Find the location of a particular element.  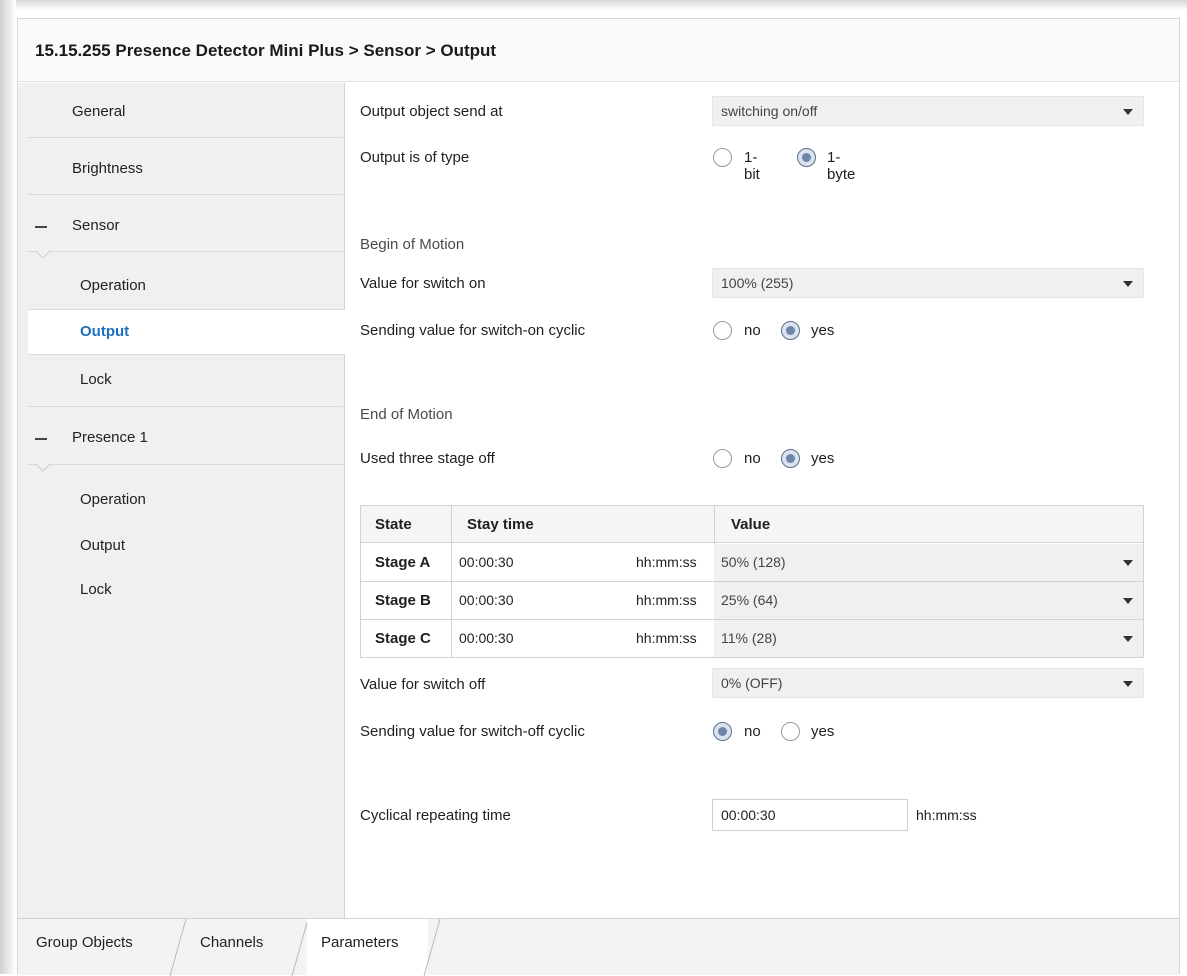

sidebar-item-label: General is located at coordinates (99, 111).